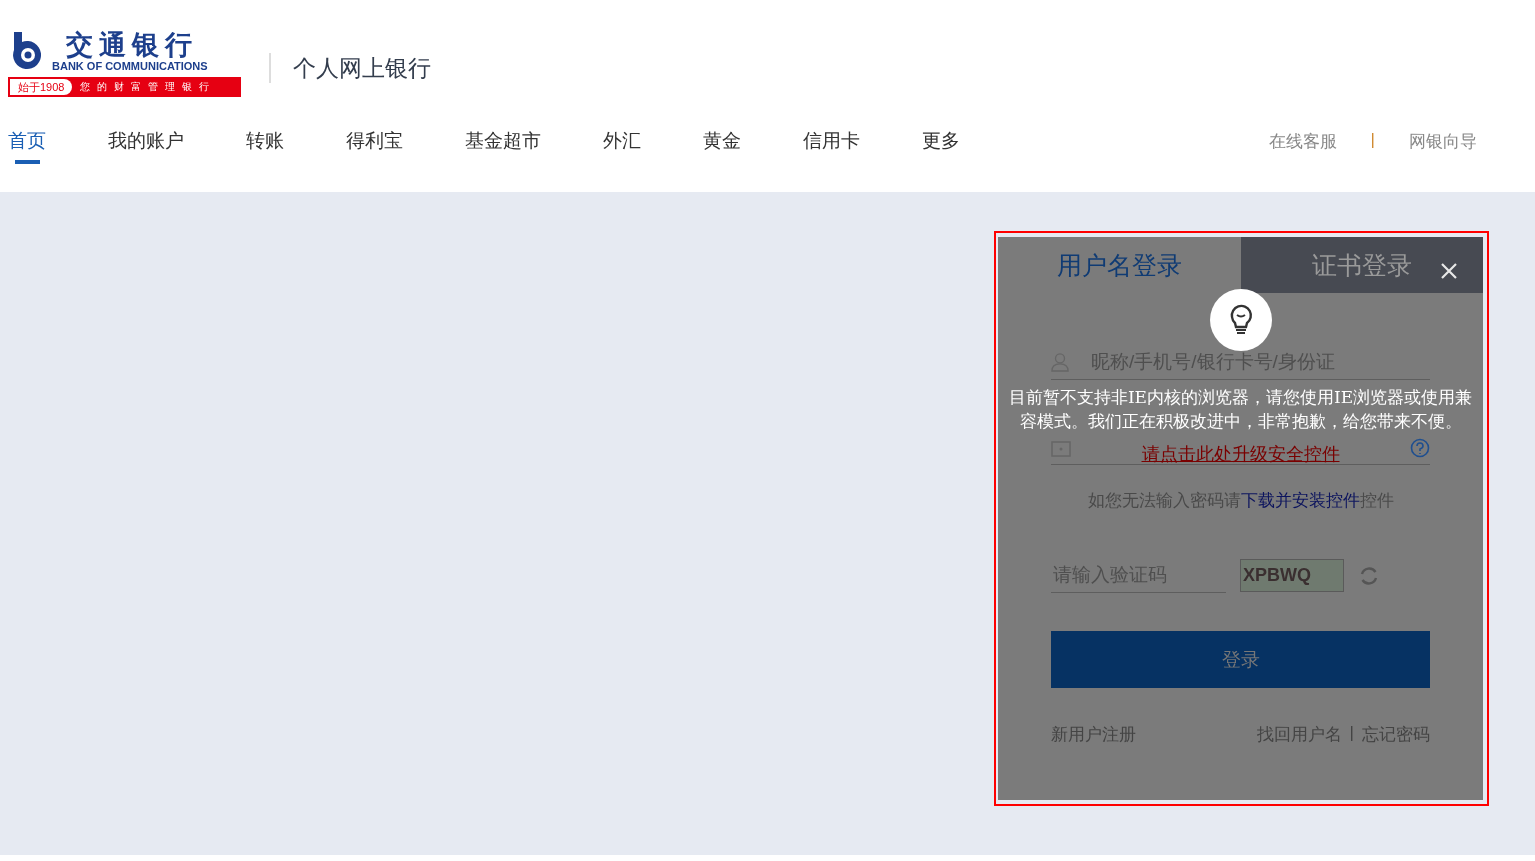 This screenshot has height=861, width=1535. What do you see at coordinates (831, 145) in the screenshot?
I see `nav-tab: 信用卡` at bounding box center [831, 145].